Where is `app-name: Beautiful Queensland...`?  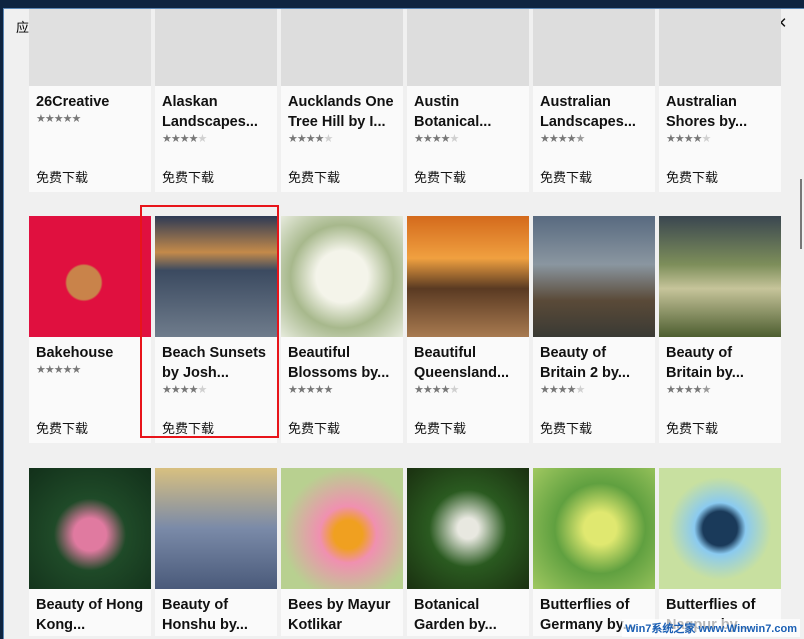
app-name: Beautiful Queensland... is located at coordinates (462, 363).